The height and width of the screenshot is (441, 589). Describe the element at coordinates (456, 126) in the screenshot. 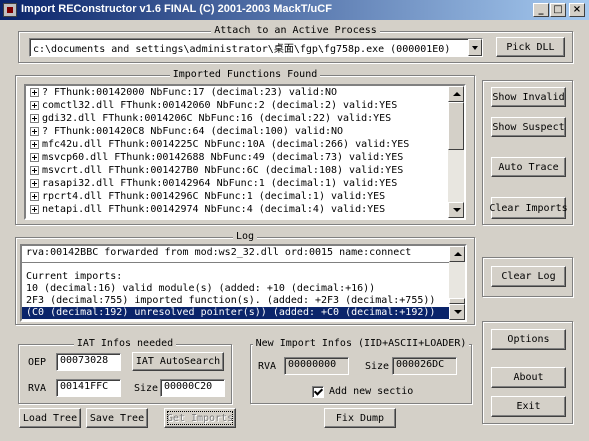

I see `scroll-thumb` at that location.